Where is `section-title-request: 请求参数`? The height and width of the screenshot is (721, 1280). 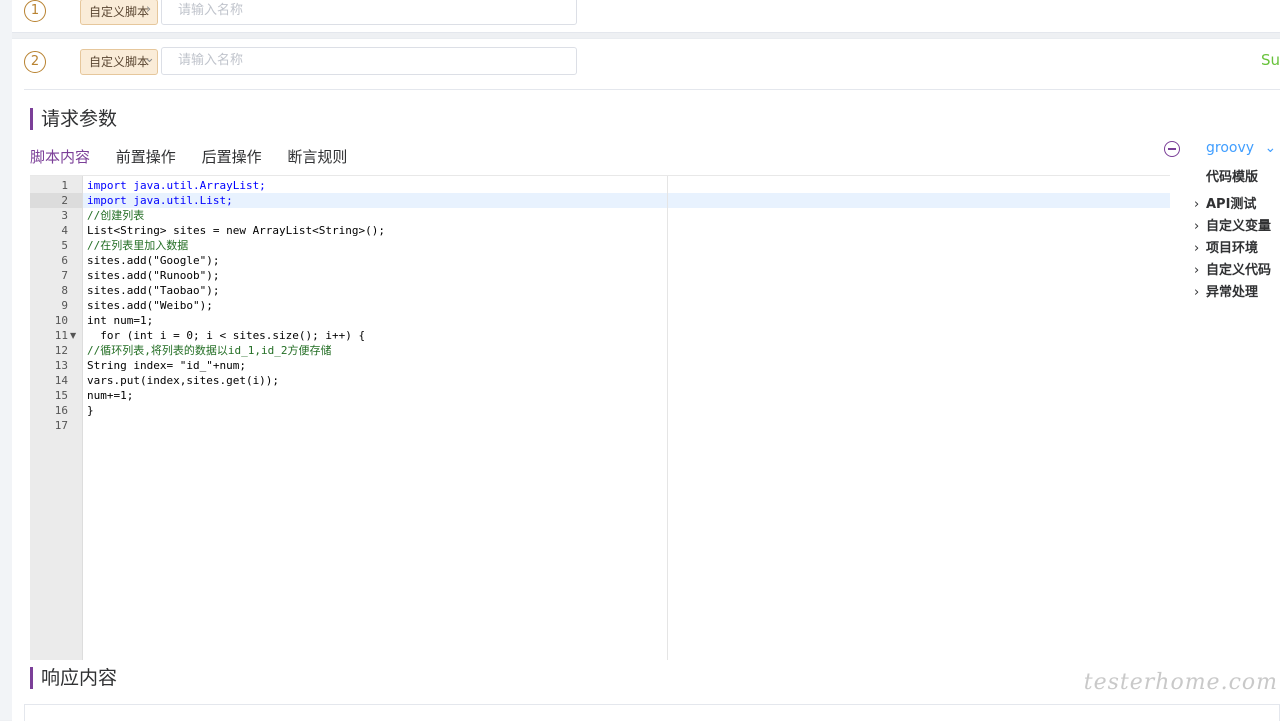
section-title-request: 请求参数 is located at coordinates (73, 119).